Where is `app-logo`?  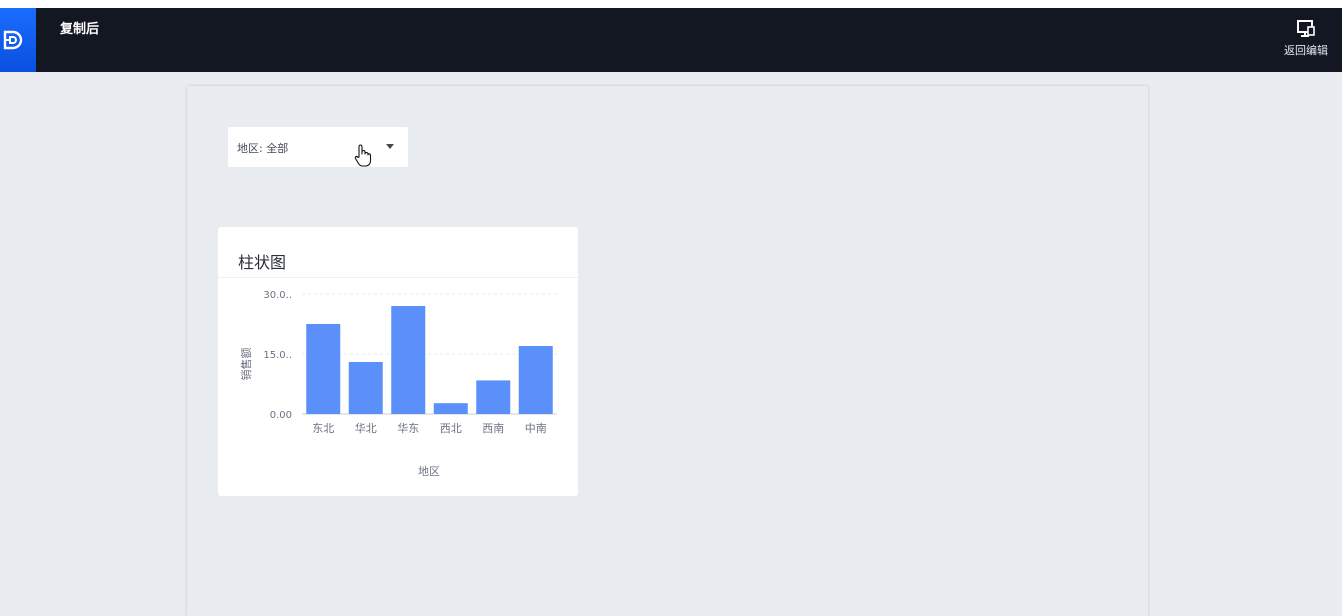 app-logo is located at coordinates (18, 40).